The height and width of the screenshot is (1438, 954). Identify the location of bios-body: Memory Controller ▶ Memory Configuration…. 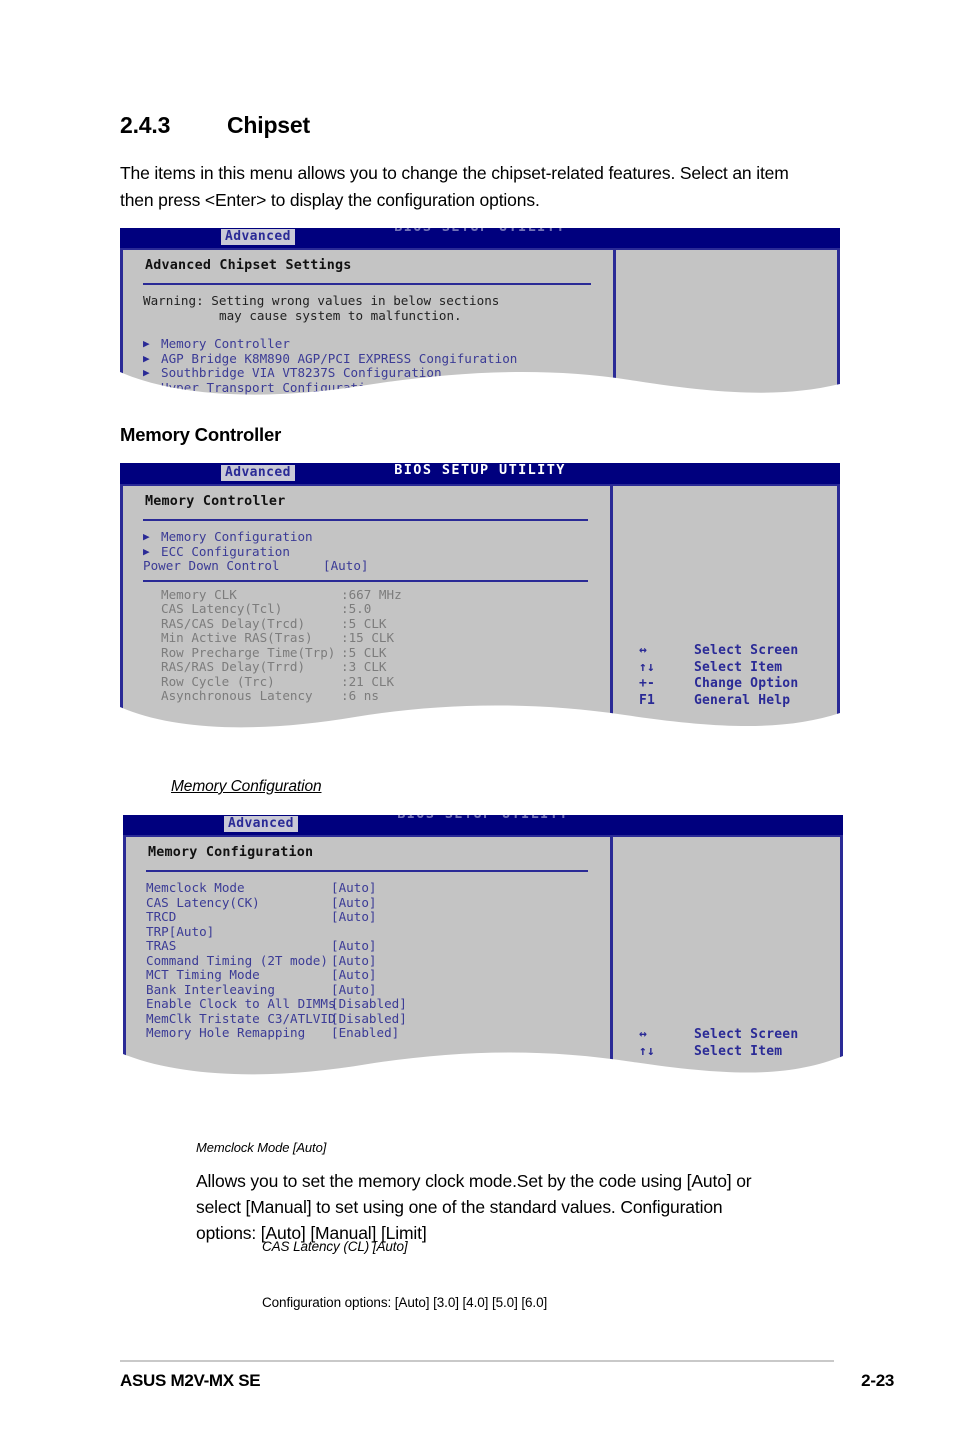
(480, 608).